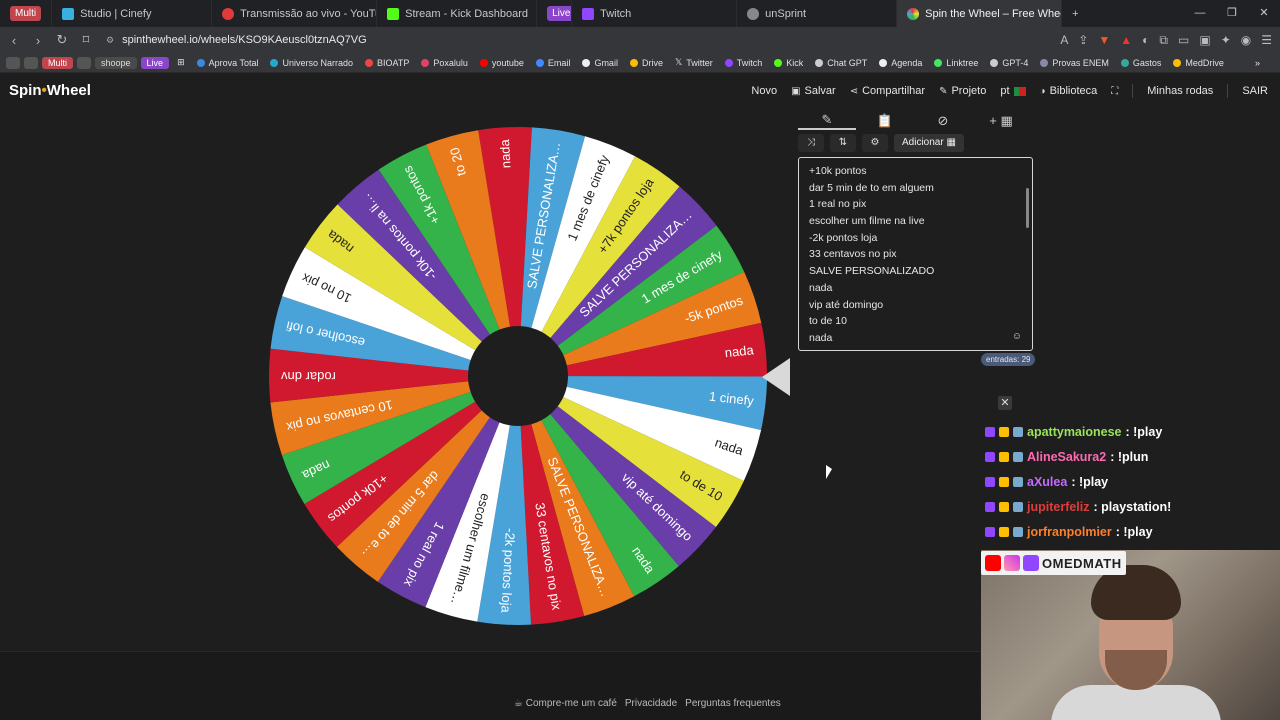 This screenshot has width=1280, height=720. What do you see at coordinates (228, 63) in the screenshot?
I see `bookmark-aprova-total: Aprova Total` at bounding box center [228, 63].